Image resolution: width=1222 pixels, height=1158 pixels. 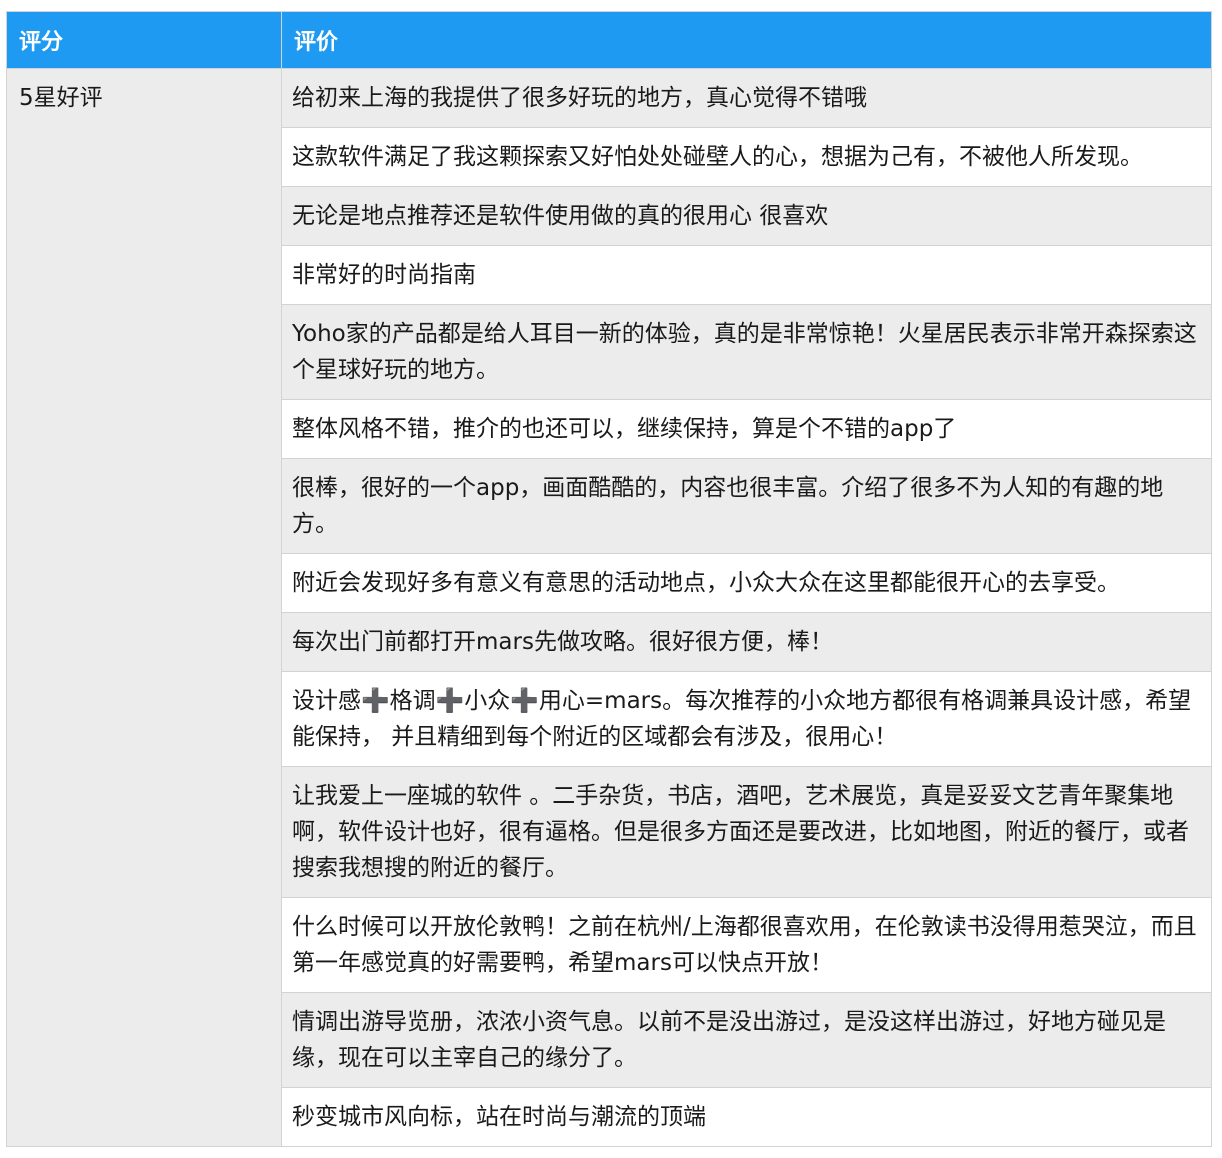 What do you see at coordinates (746, 429) in the screenshot?
I see `review-cell: 整体风格不错，推介的也还可以，继续保持，算是个不错的app了` at bounding box center [746, 429].